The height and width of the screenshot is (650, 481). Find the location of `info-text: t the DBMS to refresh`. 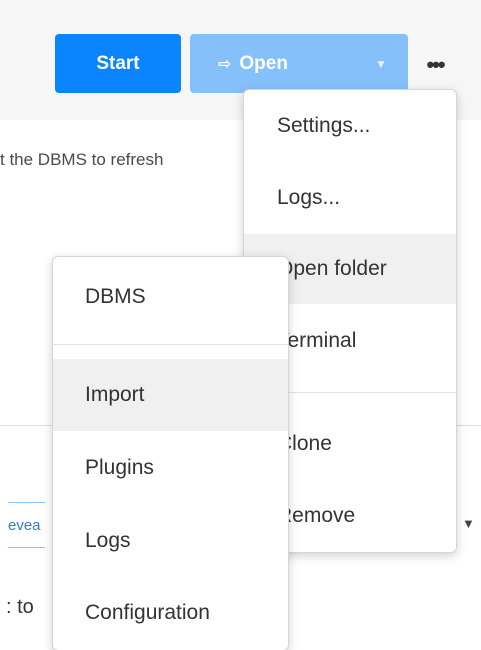

info-text: t the DBMS to refresh is located at coordinates (82, 159).